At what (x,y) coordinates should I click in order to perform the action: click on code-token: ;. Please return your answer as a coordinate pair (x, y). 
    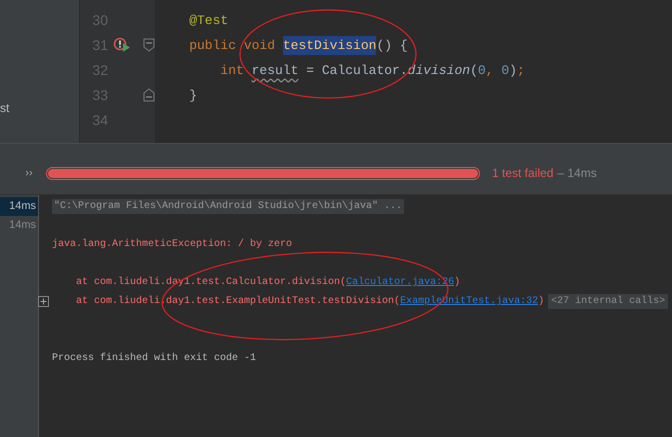
    Looking at the image, I should click on (520, 71).